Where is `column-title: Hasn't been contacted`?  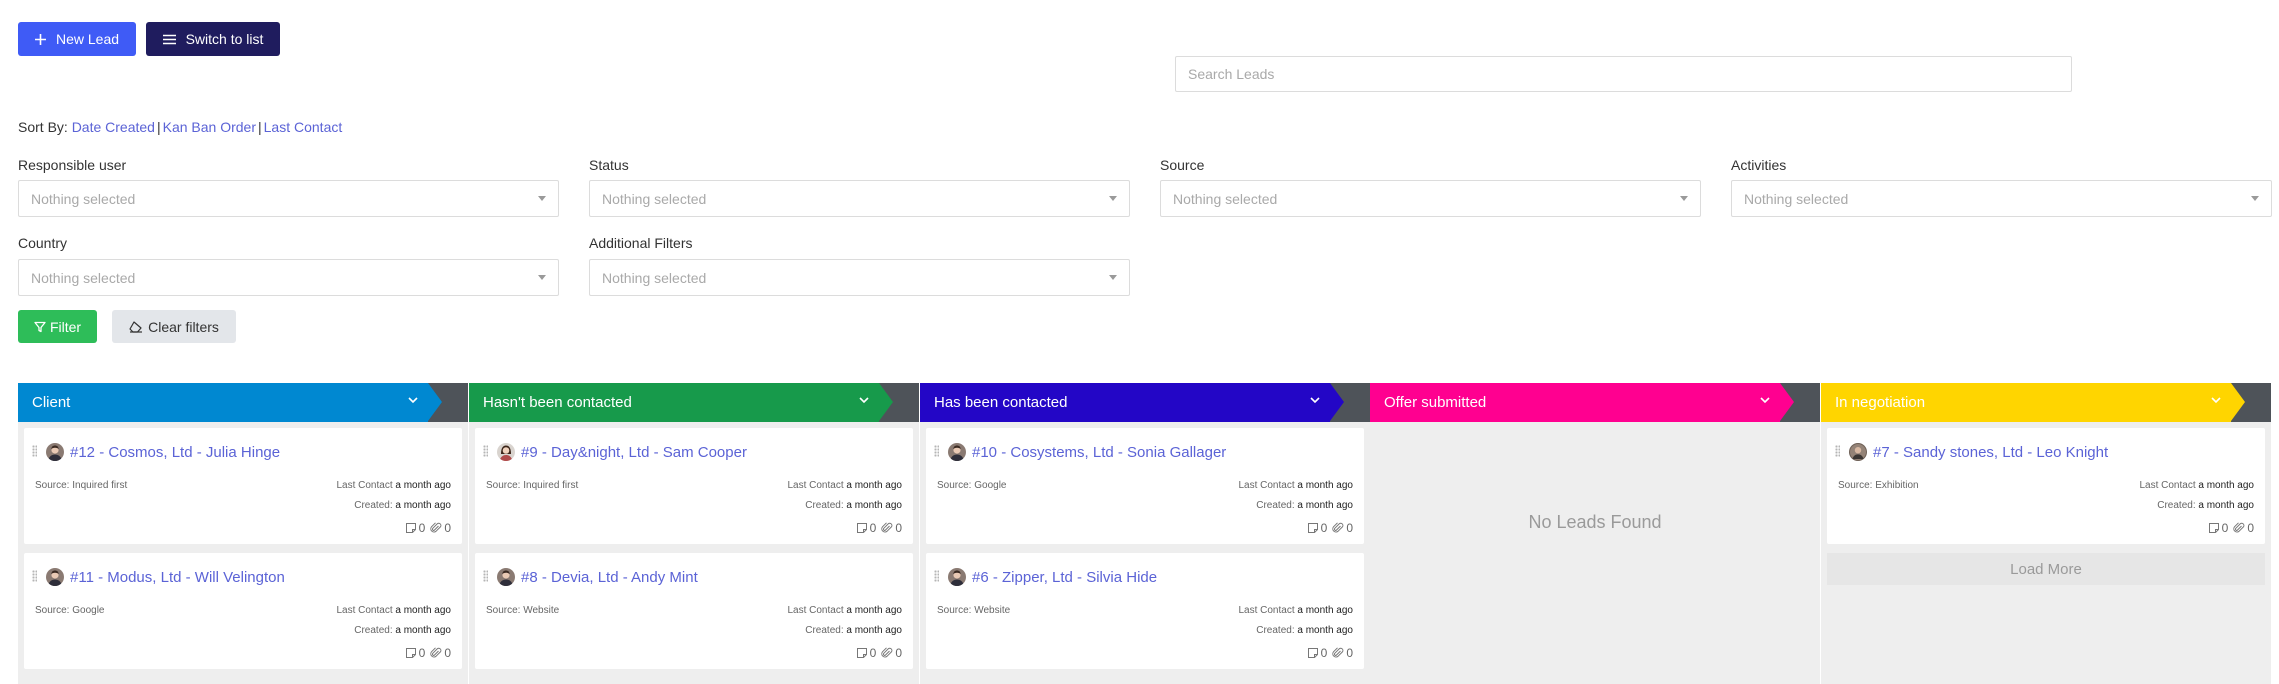
column-title: Hasn't been contacted is located at coordinates (557, 402).